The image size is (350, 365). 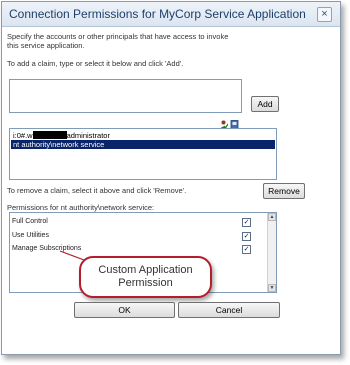 I want to click on cancel-button: Cancel, so click(x=229, y=310).